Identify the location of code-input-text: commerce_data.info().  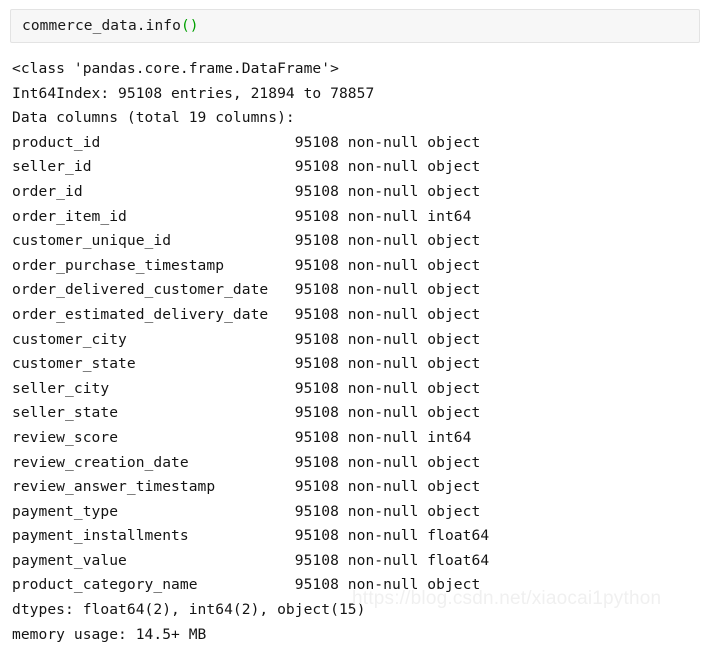
(110, 26).